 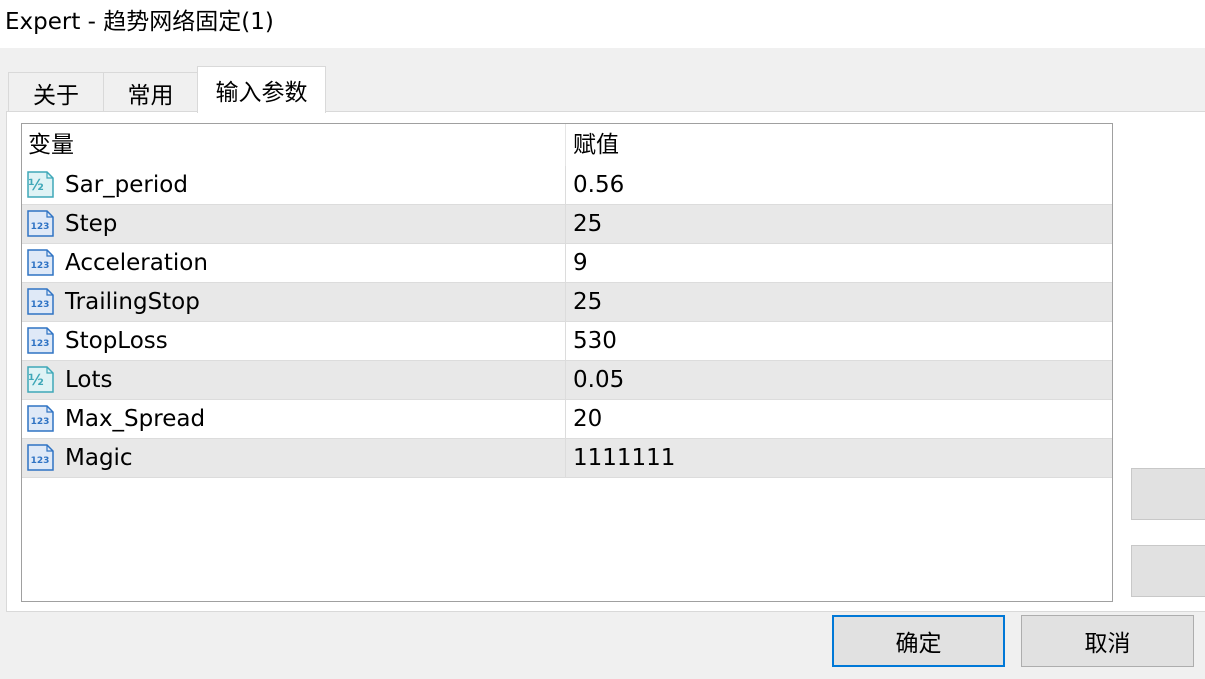 I want to click on table-row: ½ Lots 0.05, so click(x=567, y=380).